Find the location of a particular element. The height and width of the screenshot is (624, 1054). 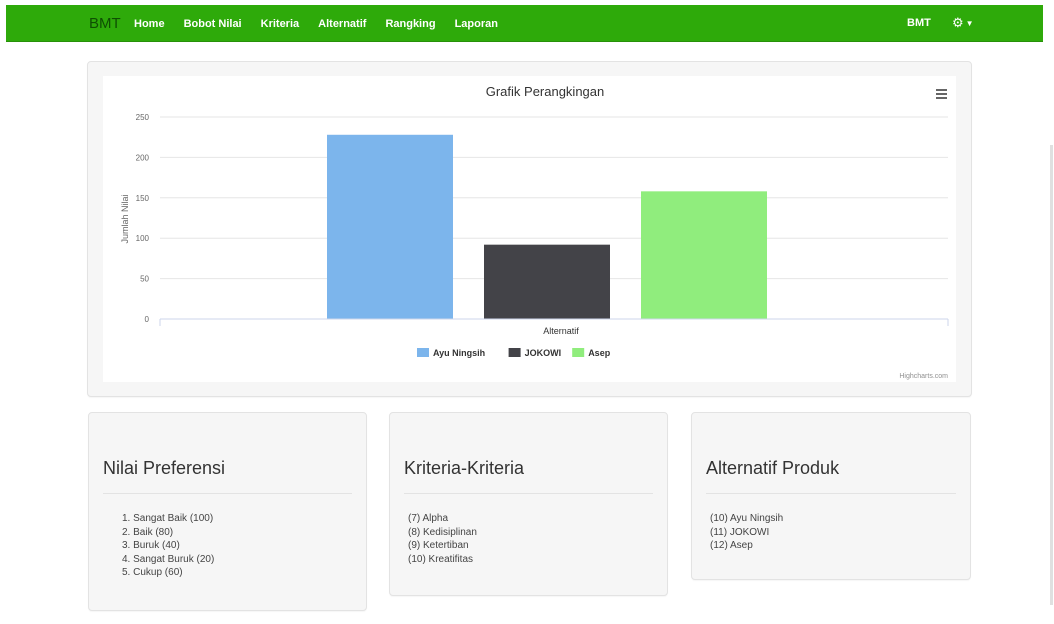

nav-rangking: Rangking is located at coordinates (410, 24).